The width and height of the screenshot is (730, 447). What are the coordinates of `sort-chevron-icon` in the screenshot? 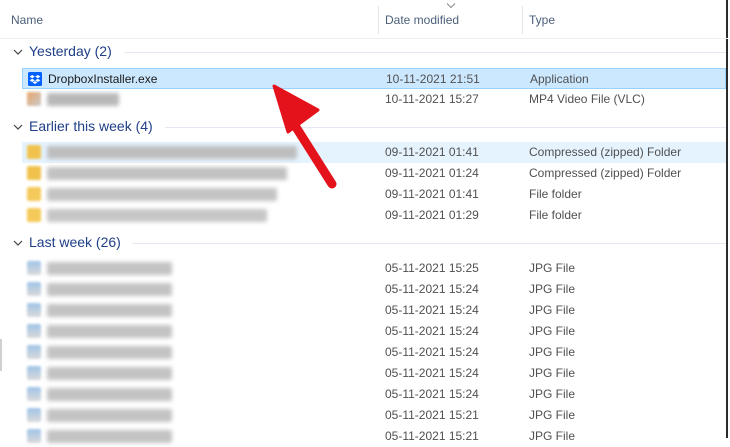 It's located at (451, 6).